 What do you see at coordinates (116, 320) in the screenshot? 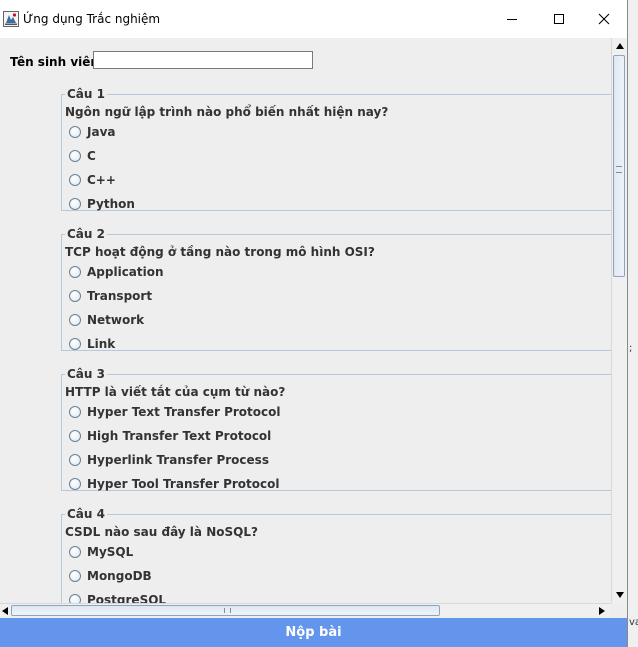
I see `answer-label: Network` at bounding box center [116, 320].